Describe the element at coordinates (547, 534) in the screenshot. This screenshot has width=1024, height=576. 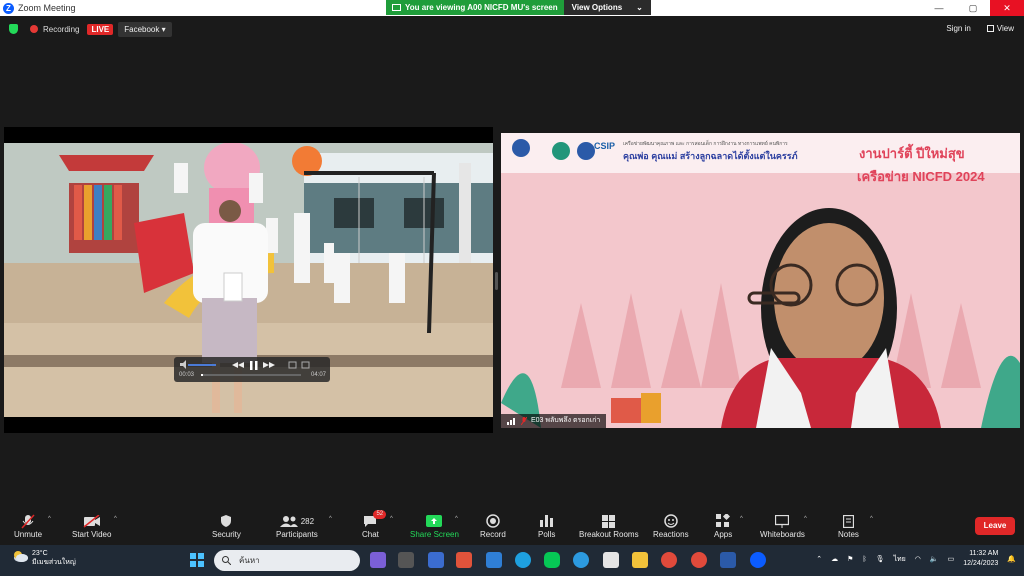
I see `polls-label: Polls` at that location.